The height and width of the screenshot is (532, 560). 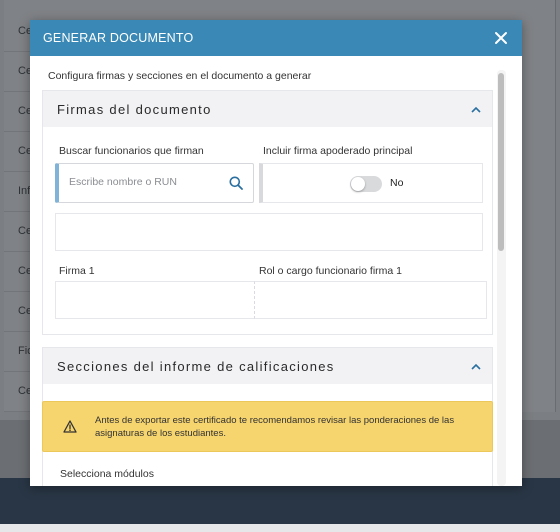 I want to click on include-guardian-label: Incluir firma apoderado principal, so click(x=338, y=151).